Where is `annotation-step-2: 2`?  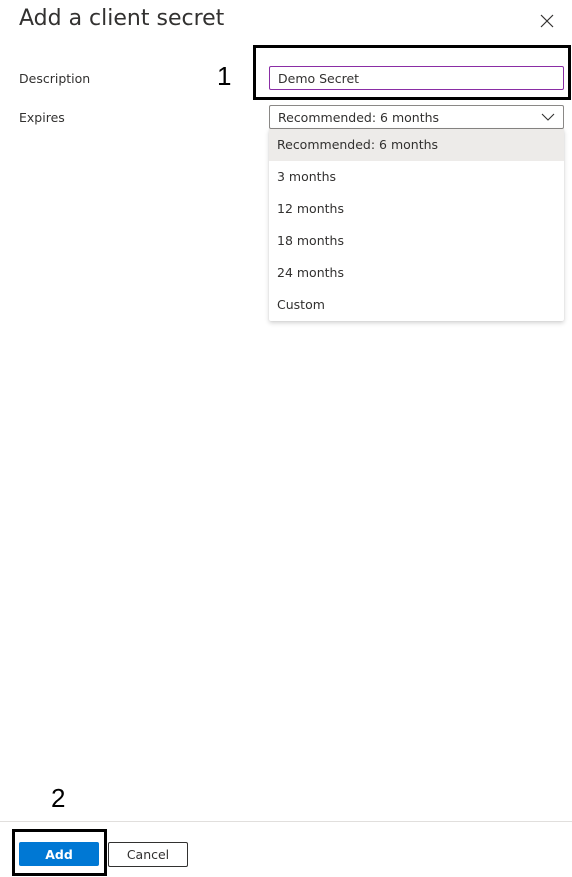 annotation-step-2: 2 is located at coordinates (58, 798).